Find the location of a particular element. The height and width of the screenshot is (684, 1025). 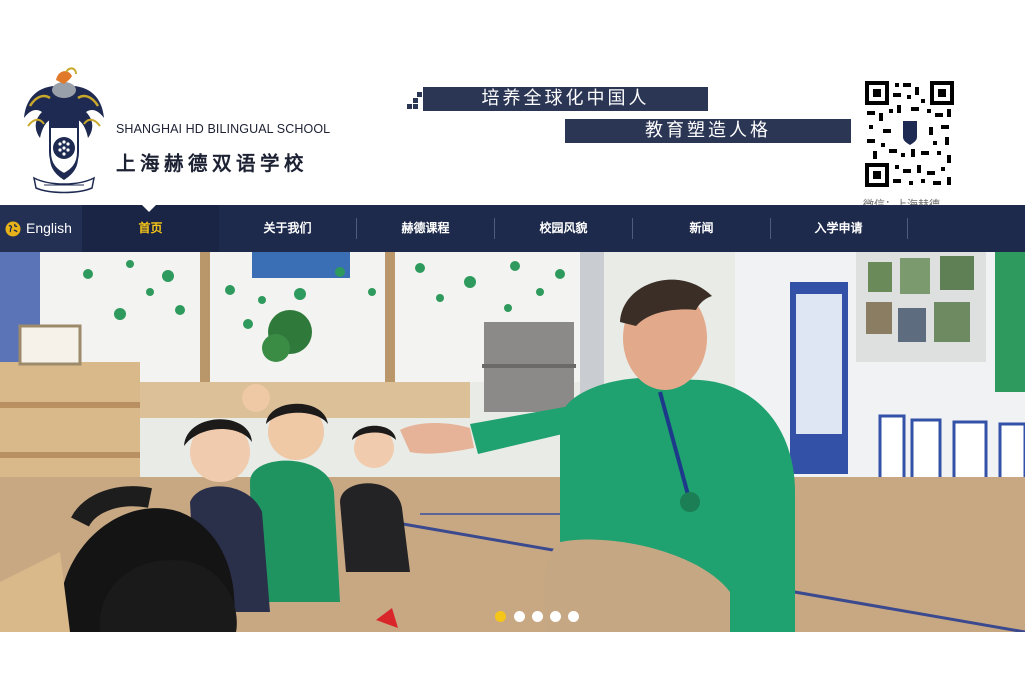

wechat-qr-code-icon is located at coordinates (909, 134).